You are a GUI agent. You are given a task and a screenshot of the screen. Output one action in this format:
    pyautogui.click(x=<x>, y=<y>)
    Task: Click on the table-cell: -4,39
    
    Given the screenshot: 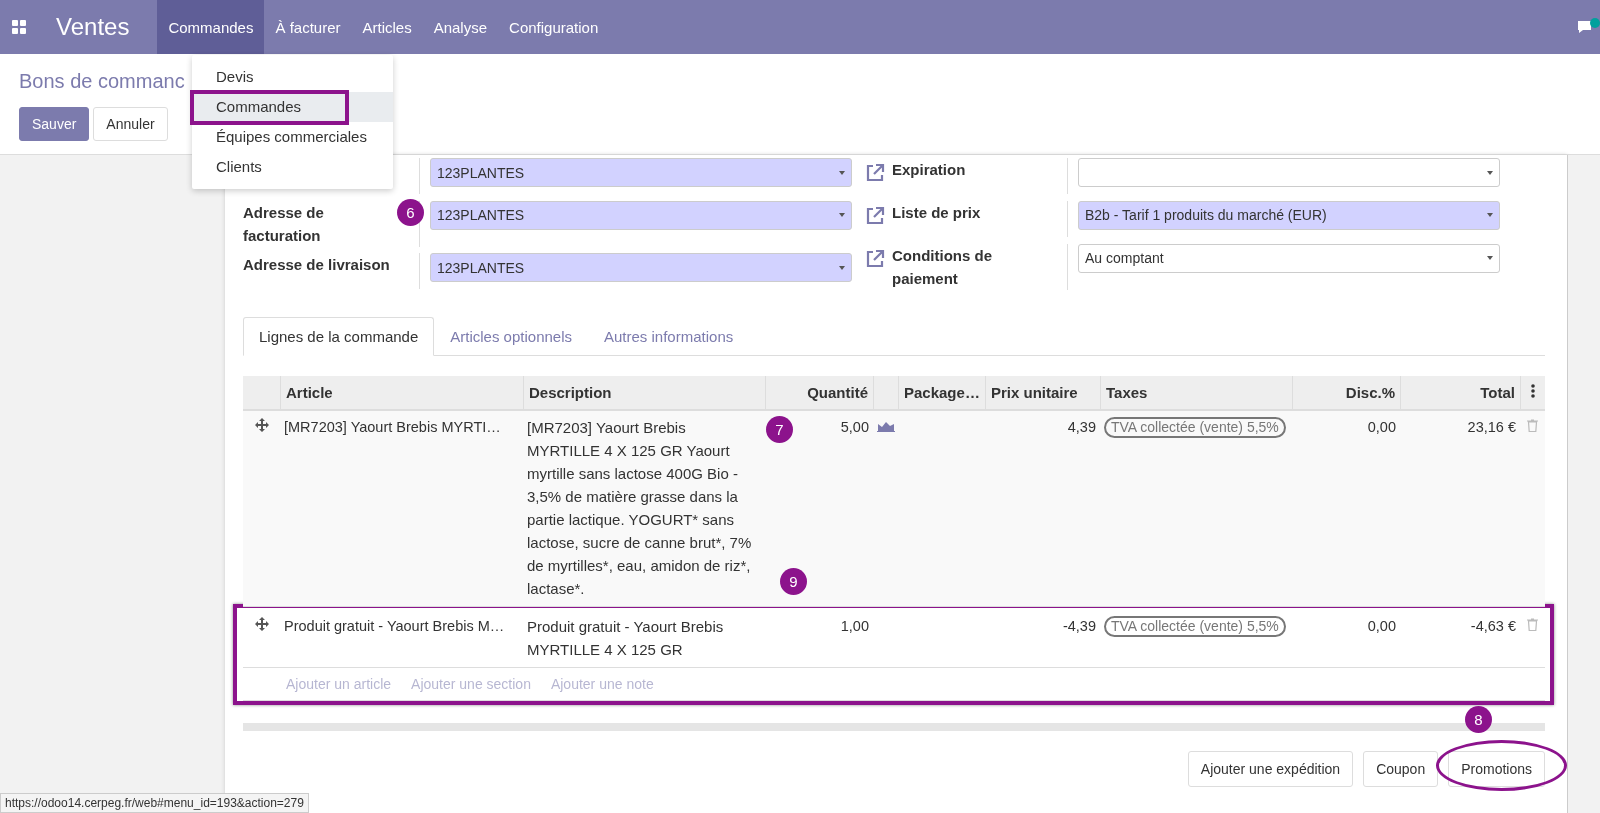 What is the action you would take?
    pyautogui.click(x=1079, y=626)
    